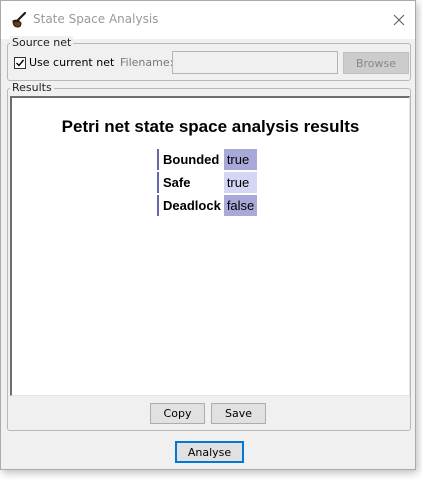  I want to click on browse-button: Browse, so click(376, 63).